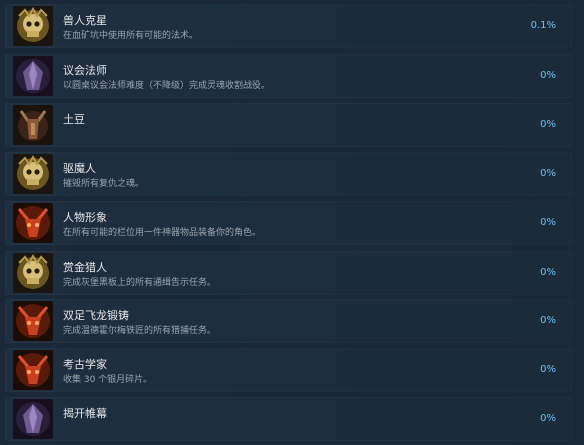 The height and width of the screenshot is (445, 584). What do you see at coordinates (85, 70) in the screenshot?
I see `achievement-title: 议会法师` at bounding box center [85, 70].